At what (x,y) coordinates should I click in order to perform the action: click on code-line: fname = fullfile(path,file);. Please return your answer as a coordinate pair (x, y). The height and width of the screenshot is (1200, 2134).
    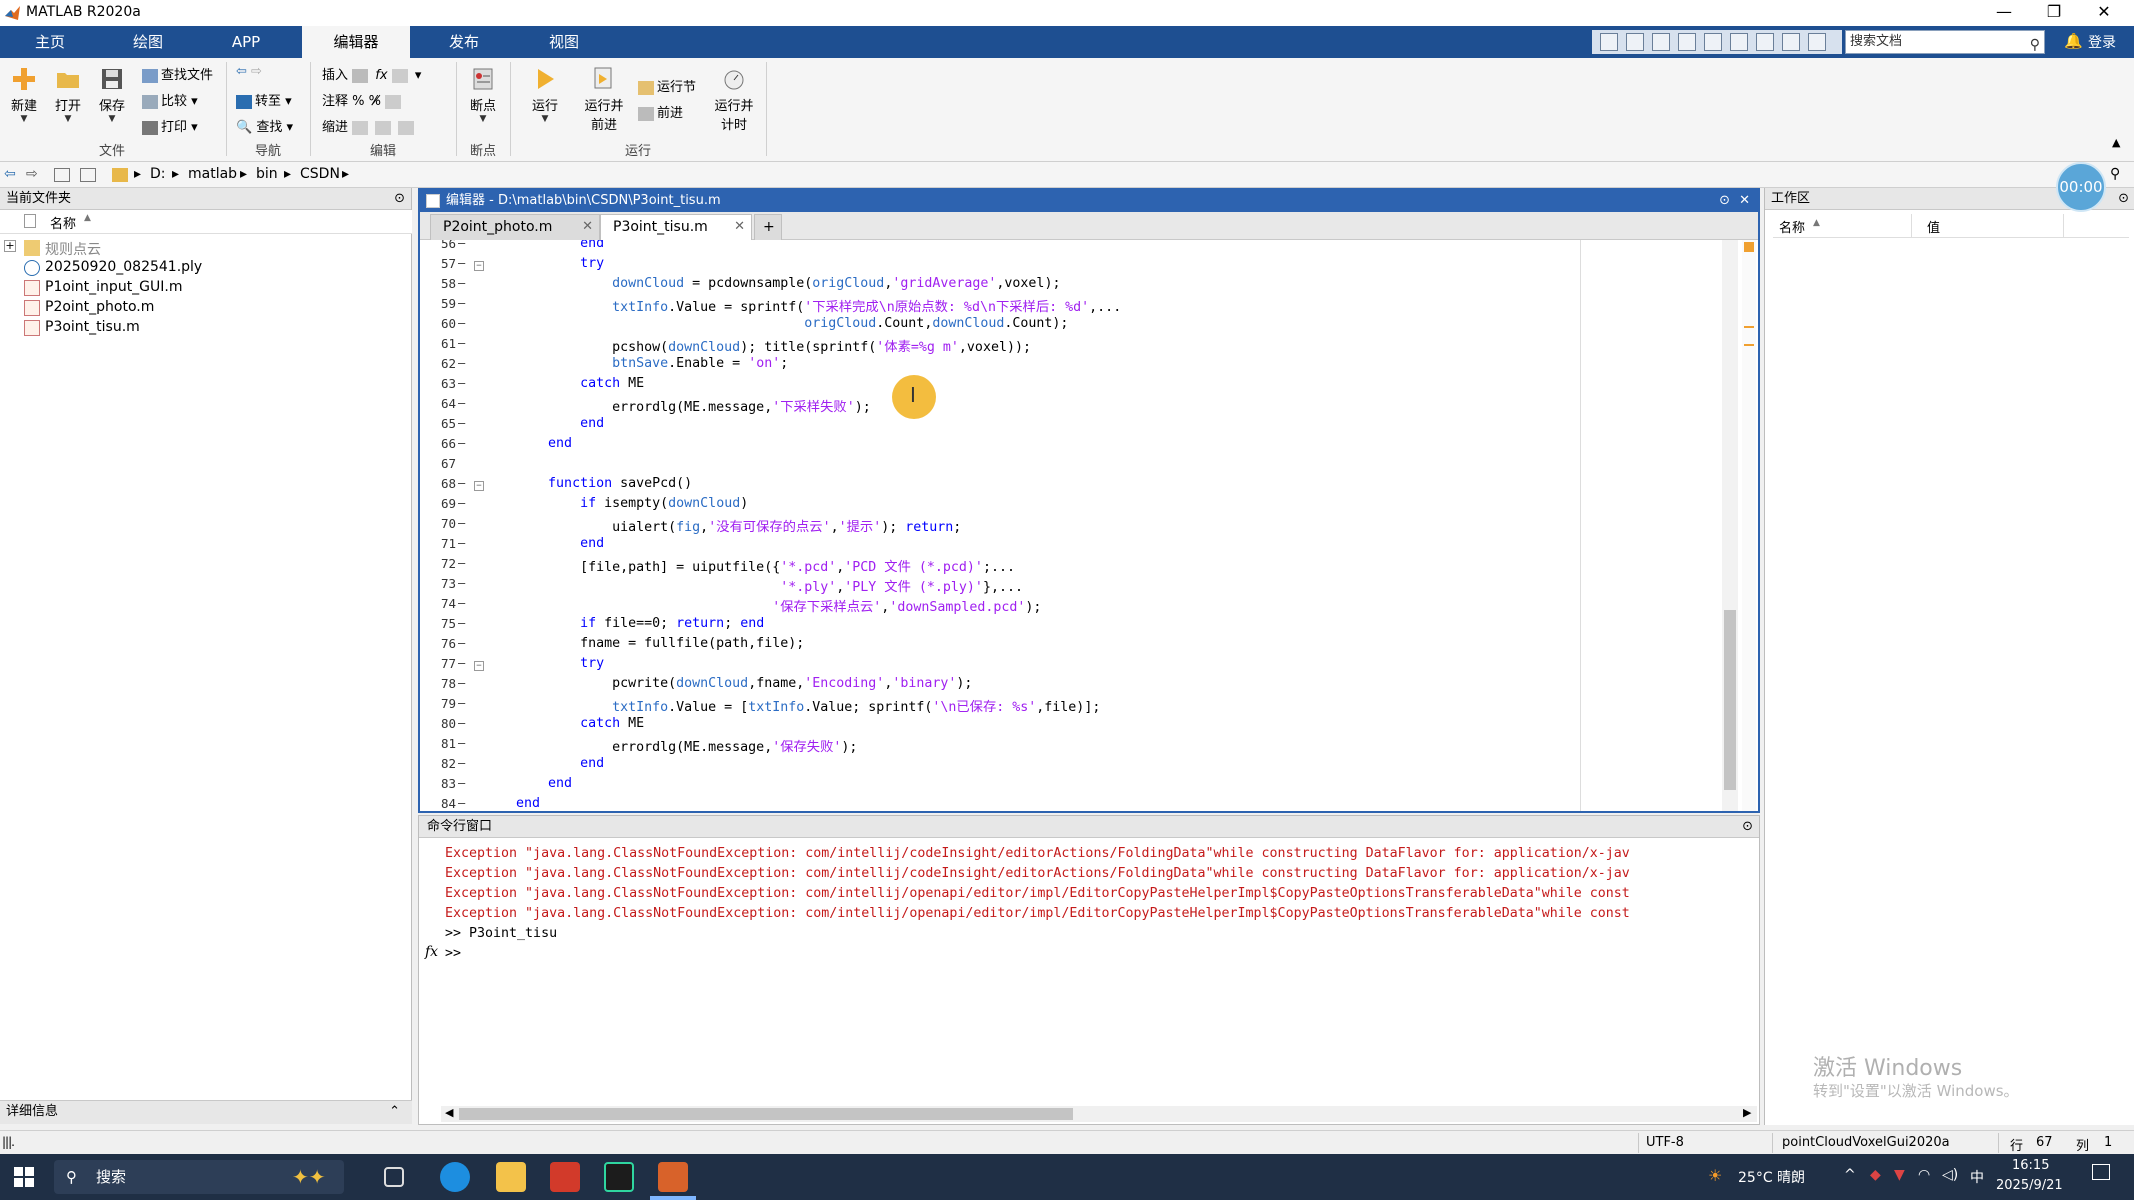
    Looking at the image, I should click on (644, 643).